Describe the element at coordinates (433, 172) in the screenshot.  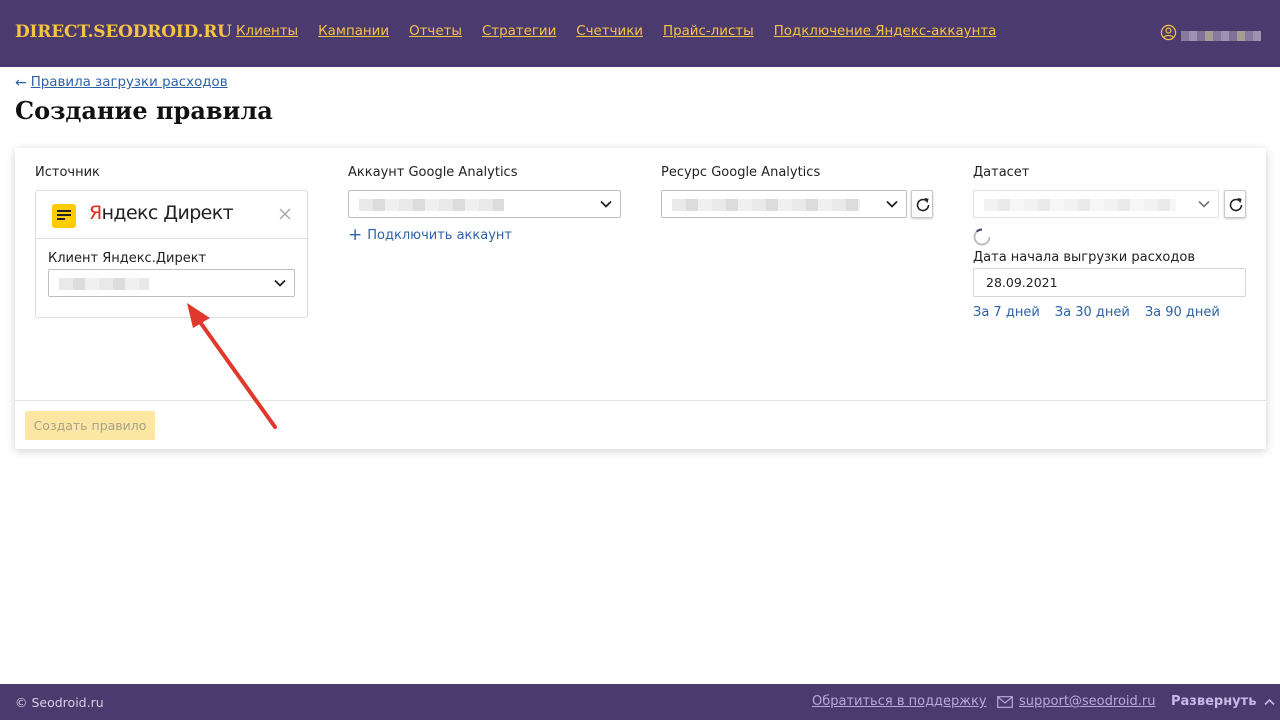
I see `ga-account-label: Аккаунт Google Analytics` at that location.